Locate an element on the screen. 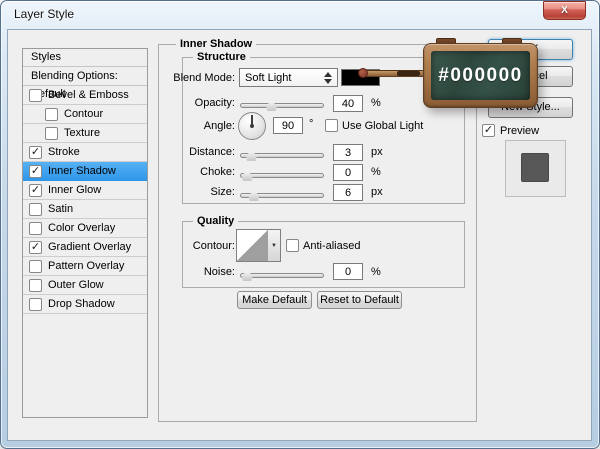  blend-mode-value: Soft Light is located at coordinates (268, 77).